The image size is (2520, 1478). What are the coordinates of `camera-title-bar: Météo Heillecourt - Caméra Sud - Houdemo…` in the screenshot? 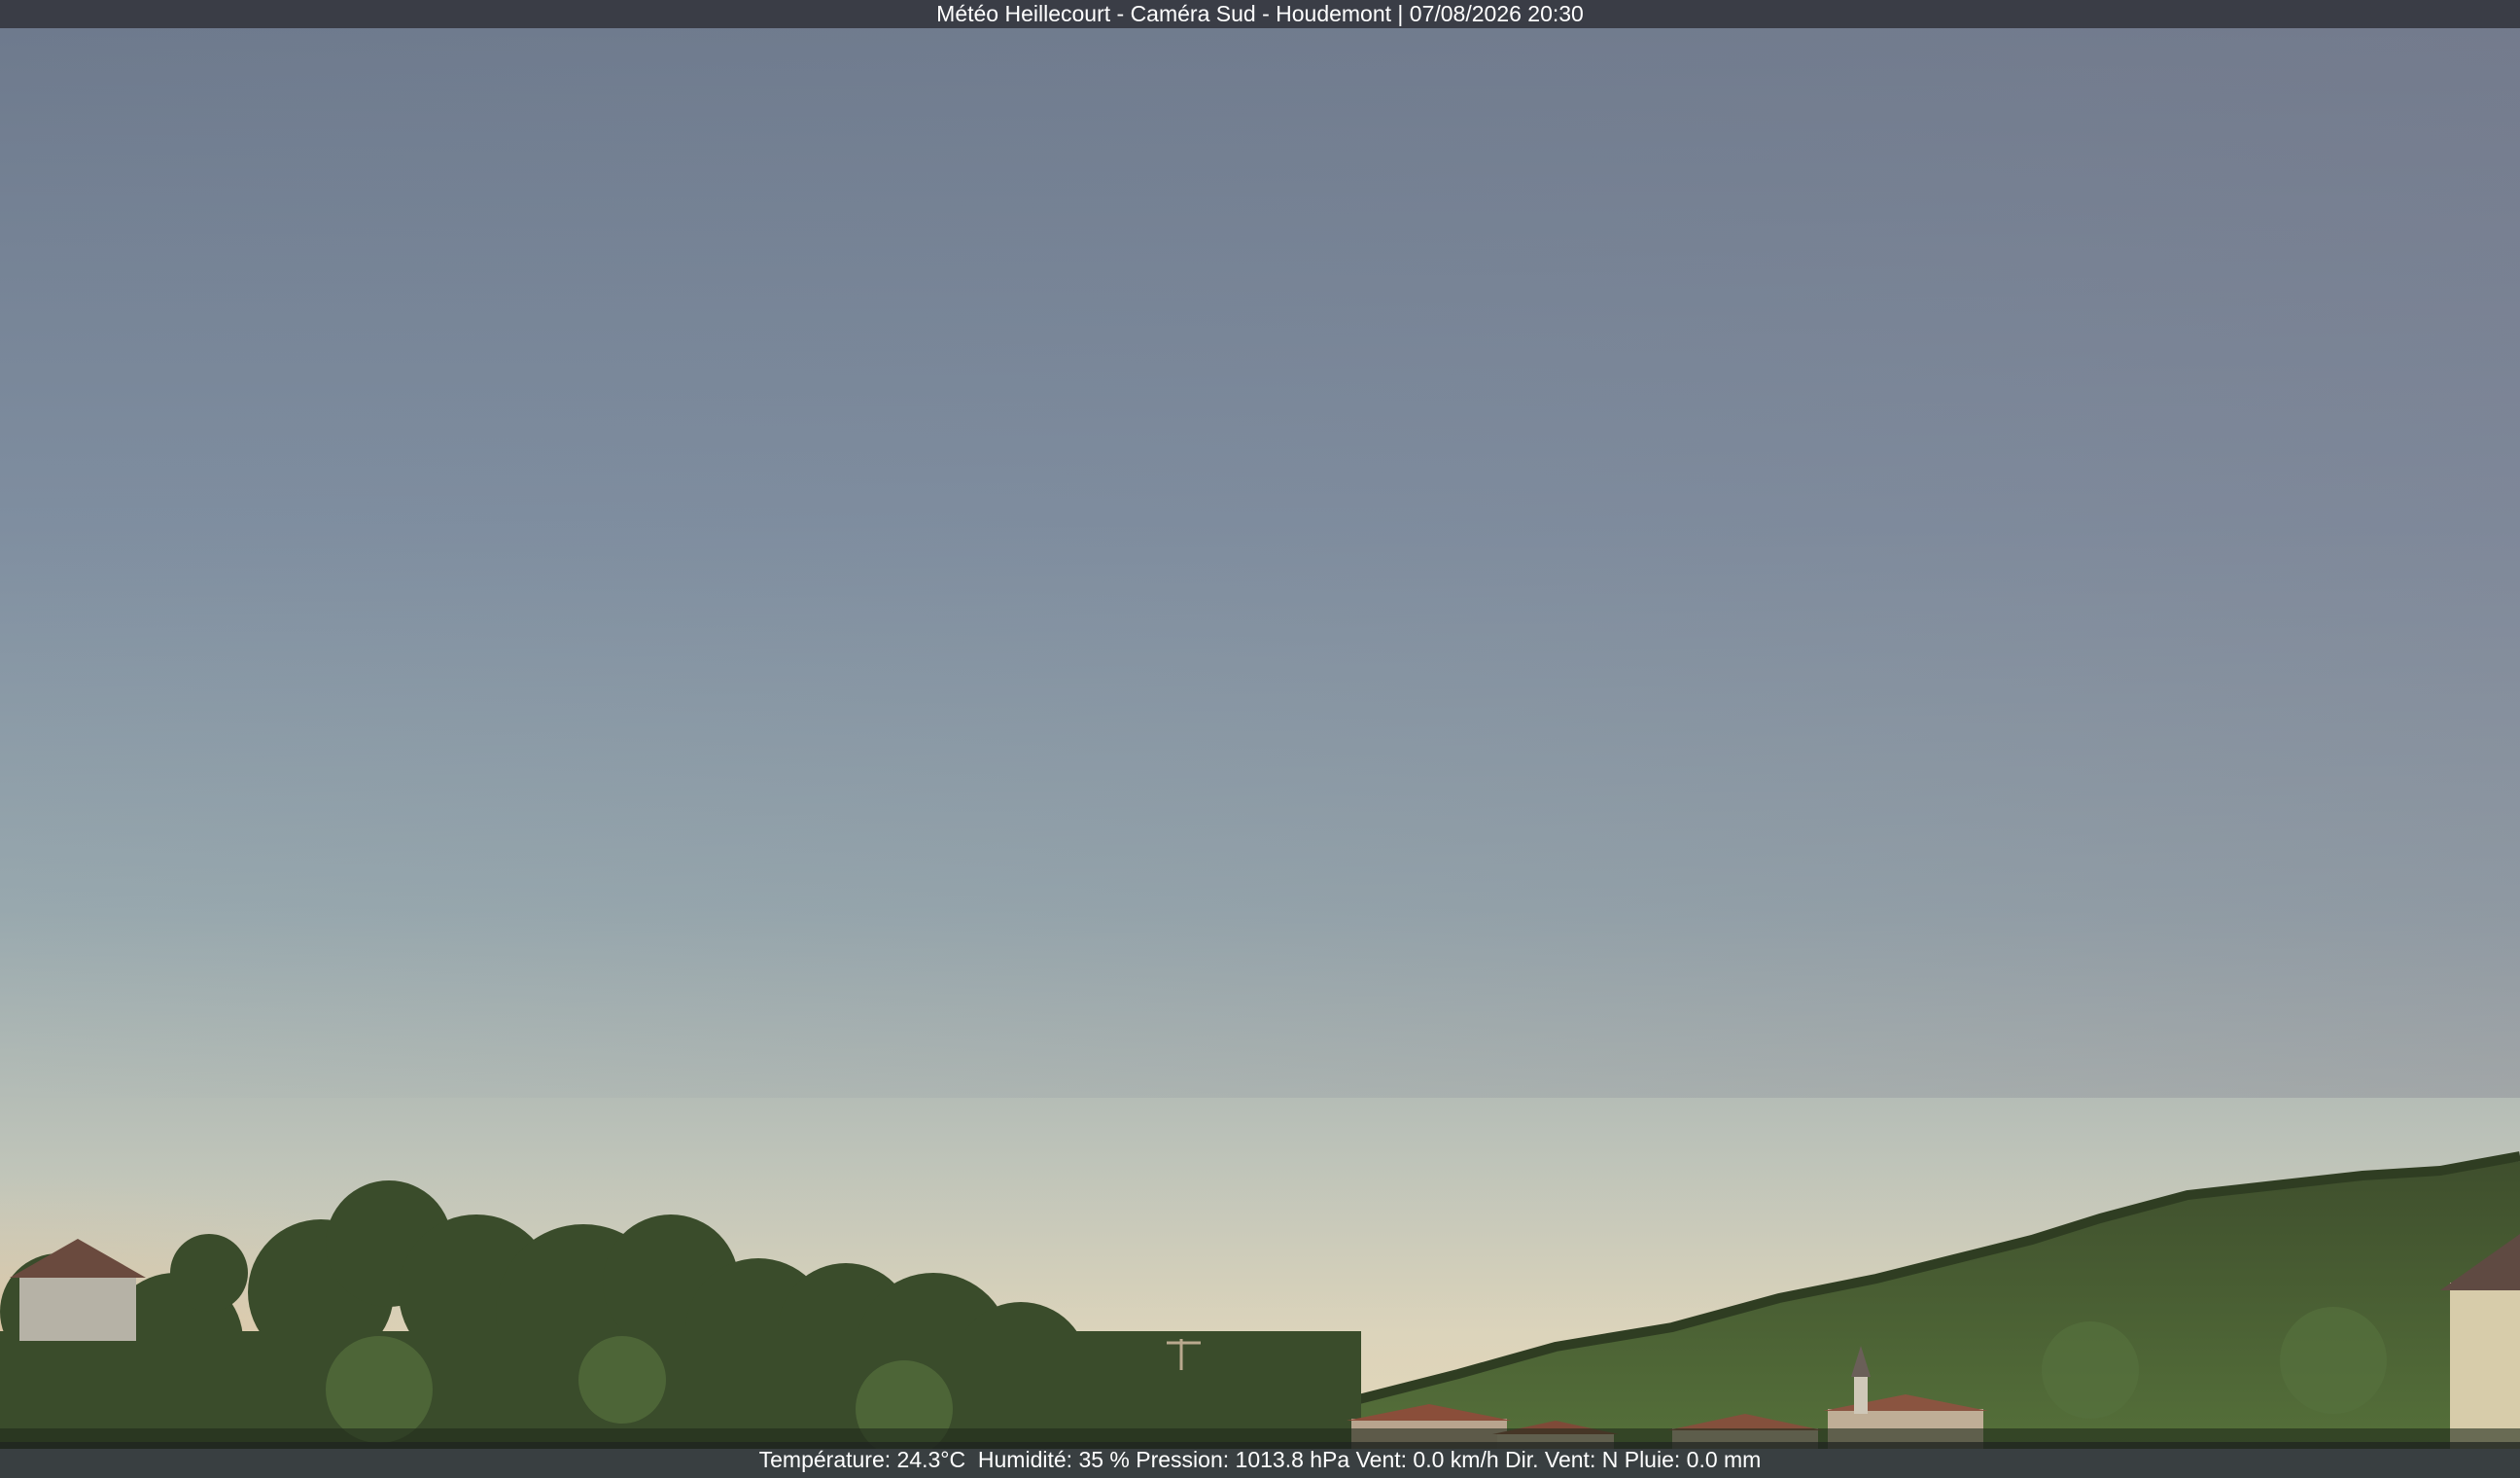 It's located at (1260, 14).